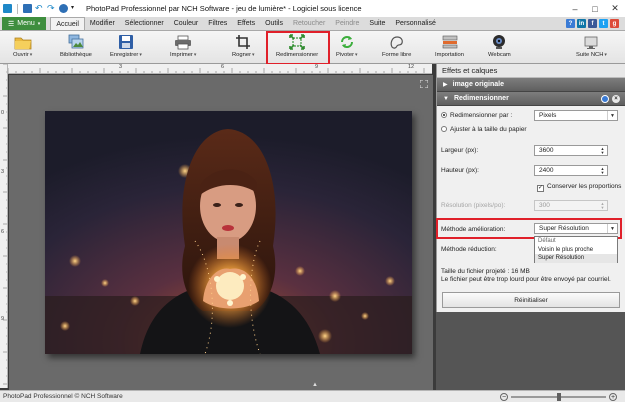 The image size is (625, 402). What do you see at coordinates (217, 23) in the screenshot?
I see `tab-filtres: Filtres` at bounding box center [217, 23].